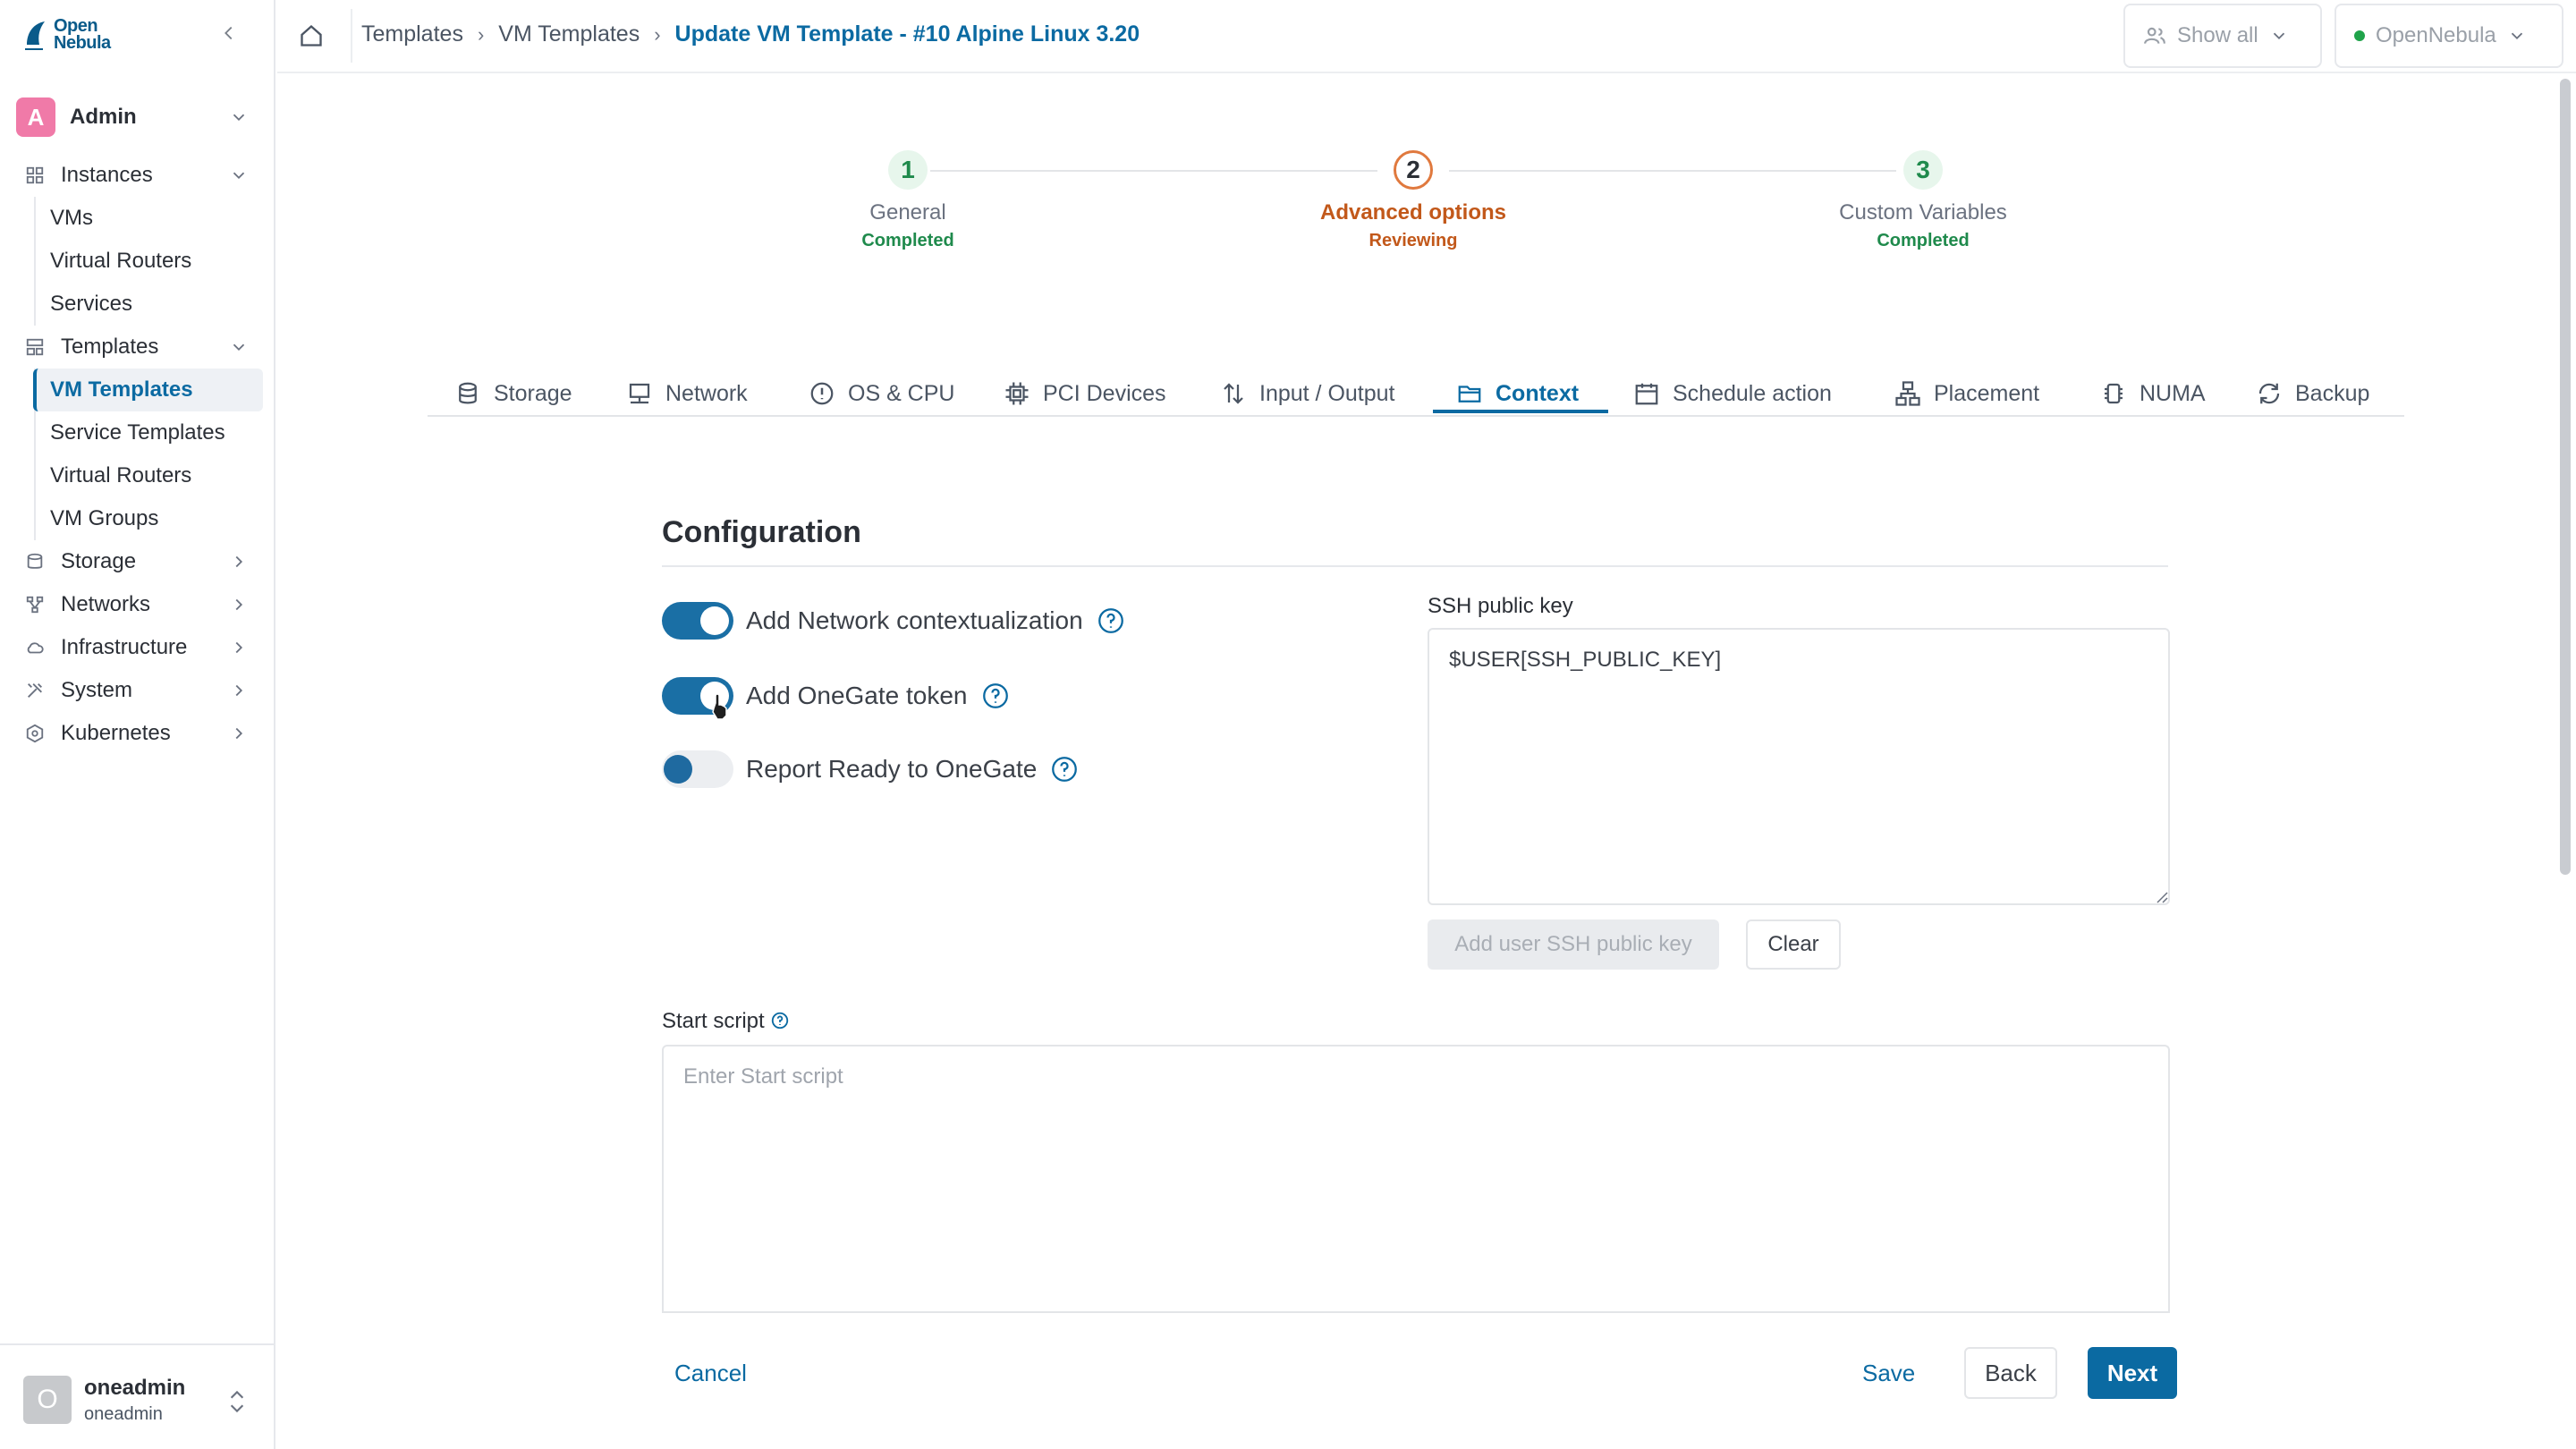  Describe the element at coordinates (137, 690) in the screenshot. I see `sidebar-section-system: System` at that location.